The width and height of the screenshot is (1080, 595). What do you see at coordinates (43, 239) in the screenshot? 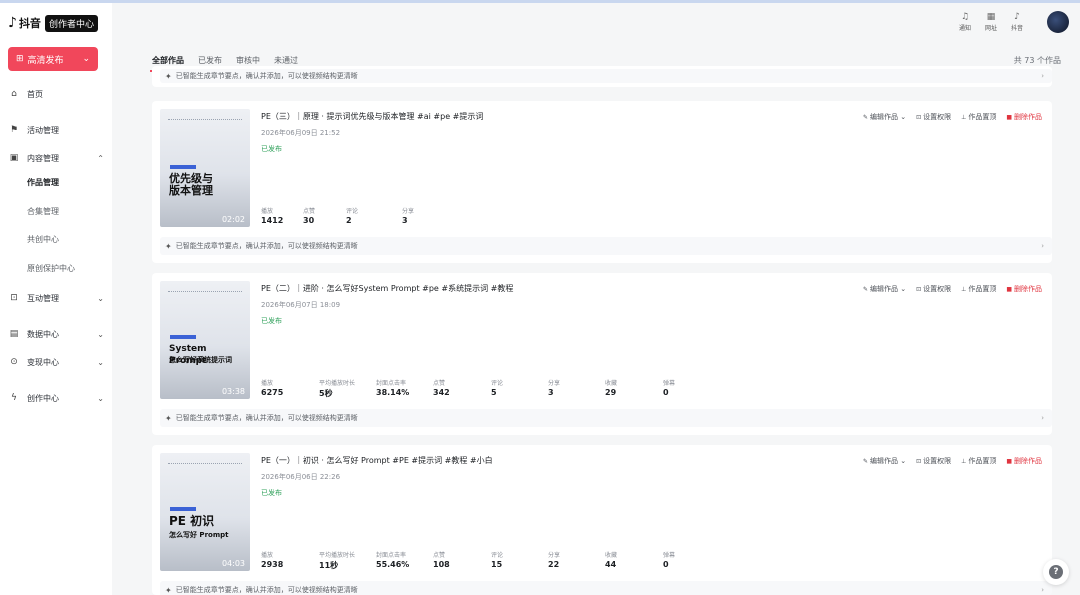
I see `nav-sub-cocreate: 共创中心` at bounding box center [43, 239].